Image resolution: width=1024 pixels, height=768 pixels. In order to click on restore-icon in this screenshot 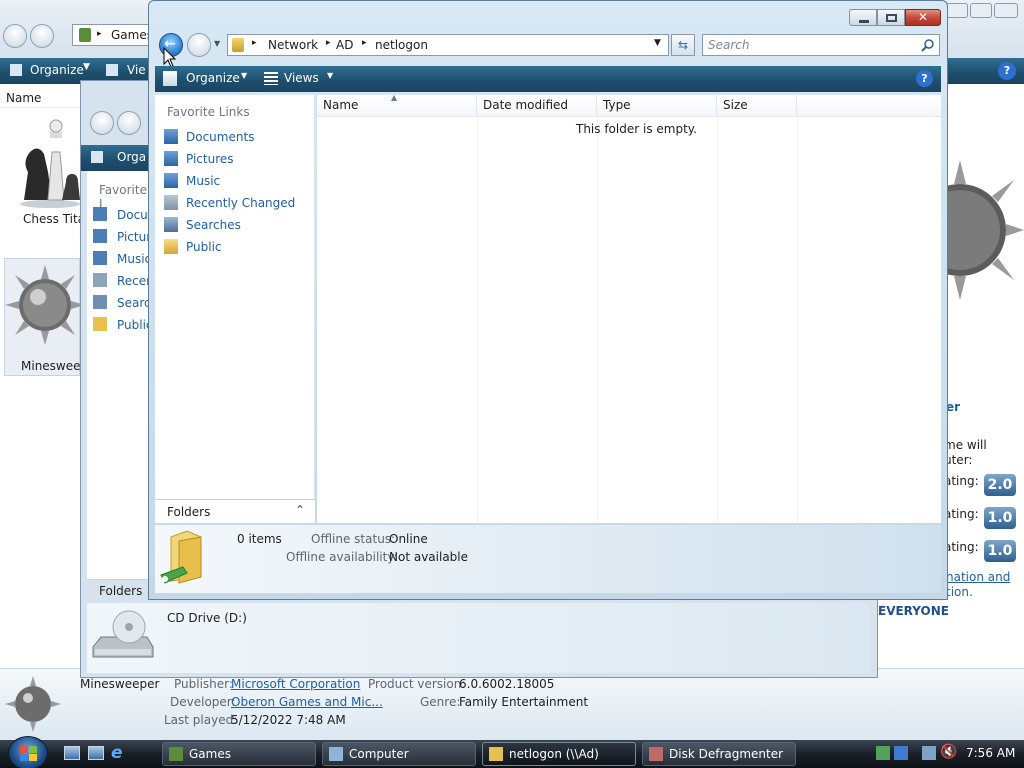, I will do `click(891, 18)`.